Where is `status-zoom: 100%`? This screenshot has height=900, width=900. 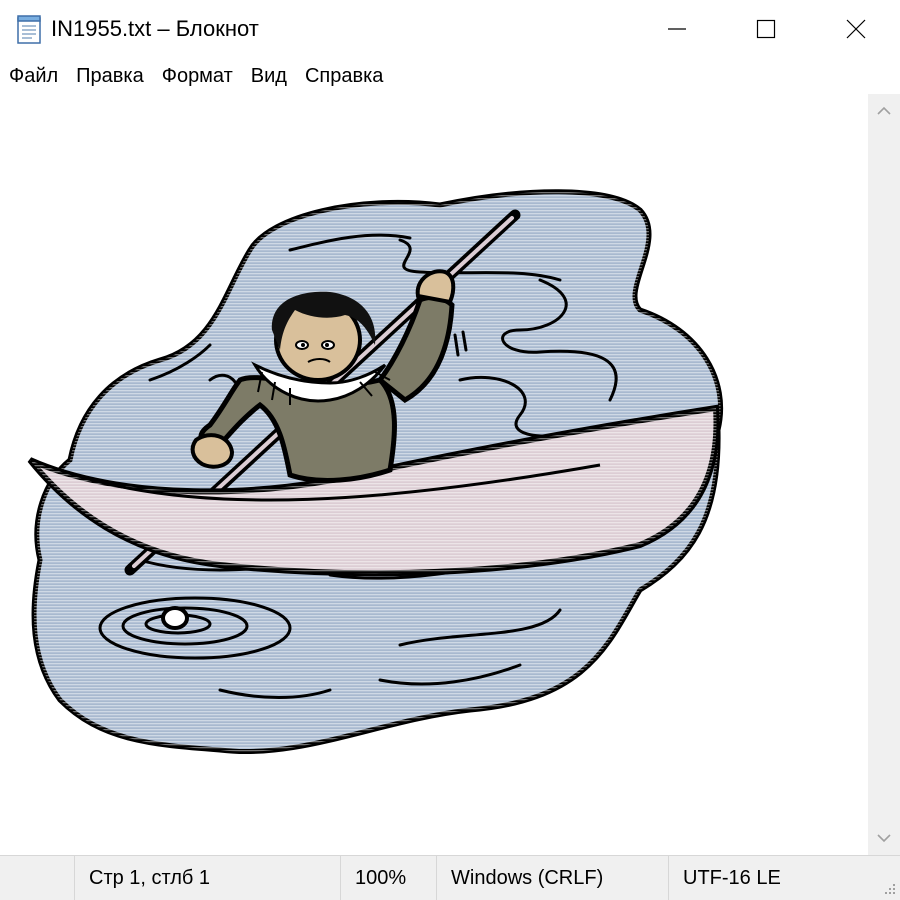 status-zoom: 100% is located at coordinates (388, 878).